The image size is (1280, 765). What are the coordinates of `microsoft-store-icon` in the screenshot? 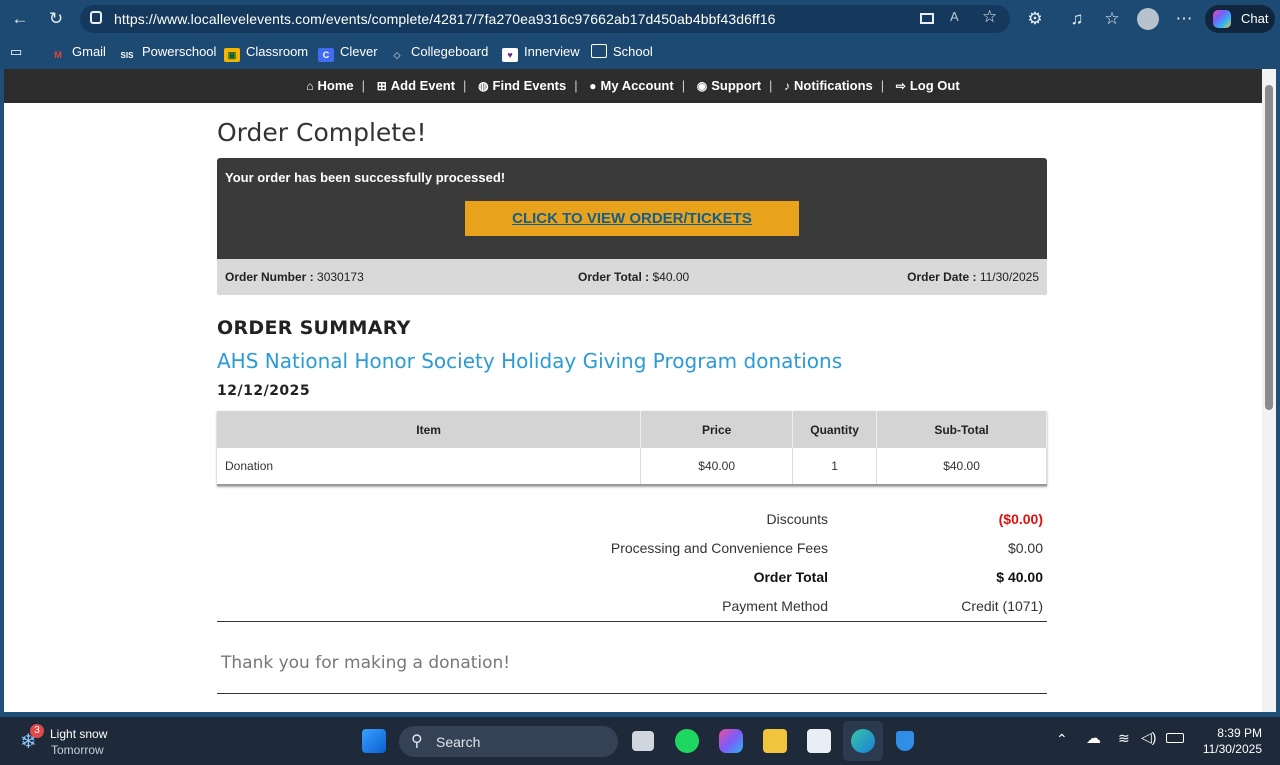 It's located at (819, 741).